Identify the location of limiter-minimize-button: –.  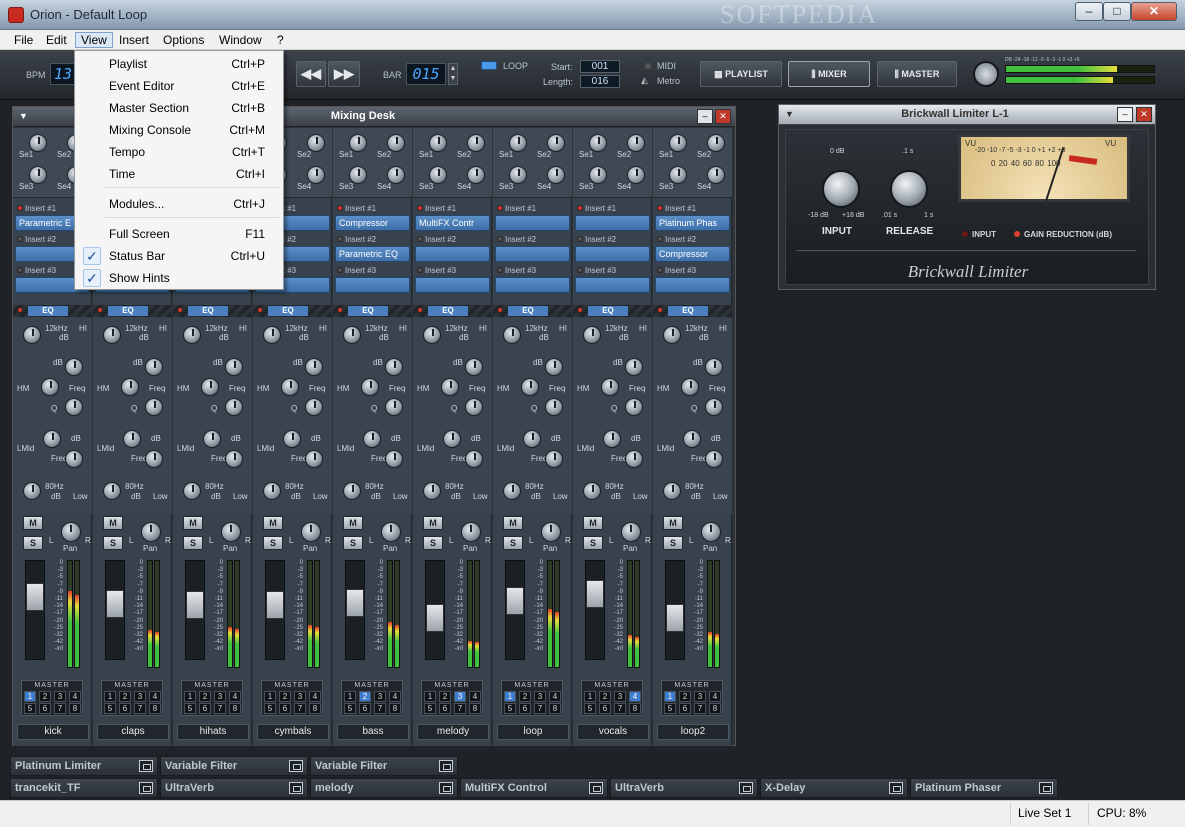
(1125, 114).